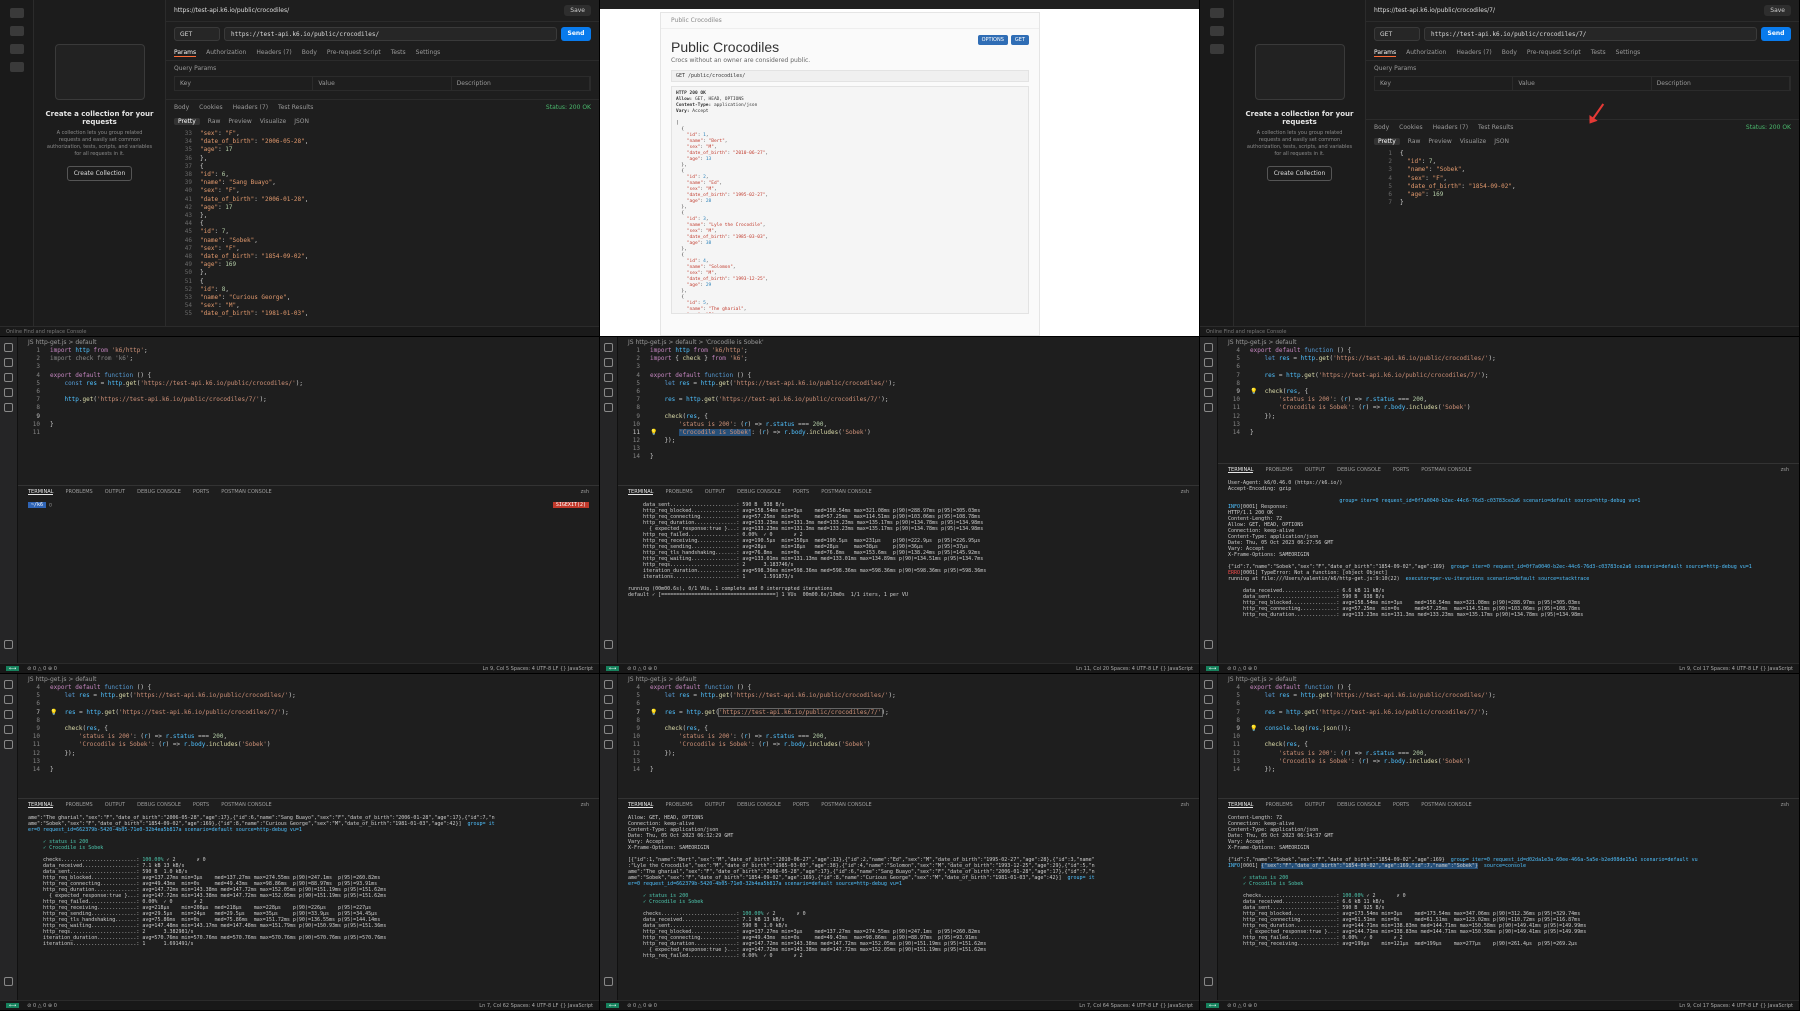 Image resolution: width=1800 pixels, height=1011 pixels. I want to click on terminal-output: ~/k6 ▯ SIGEXIT(2), so click(308, 505).